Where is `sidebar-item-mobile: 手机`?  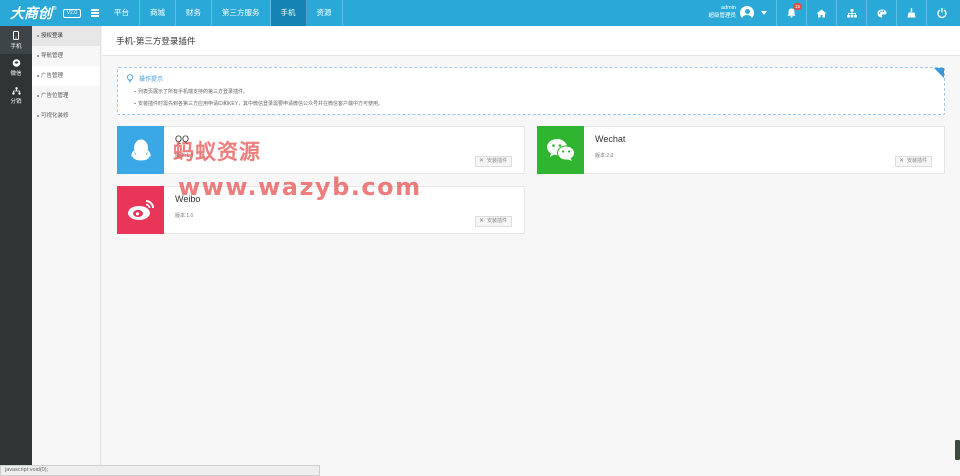
sidebar-item-mobile: 手机 is located at coordinates (16, 40).